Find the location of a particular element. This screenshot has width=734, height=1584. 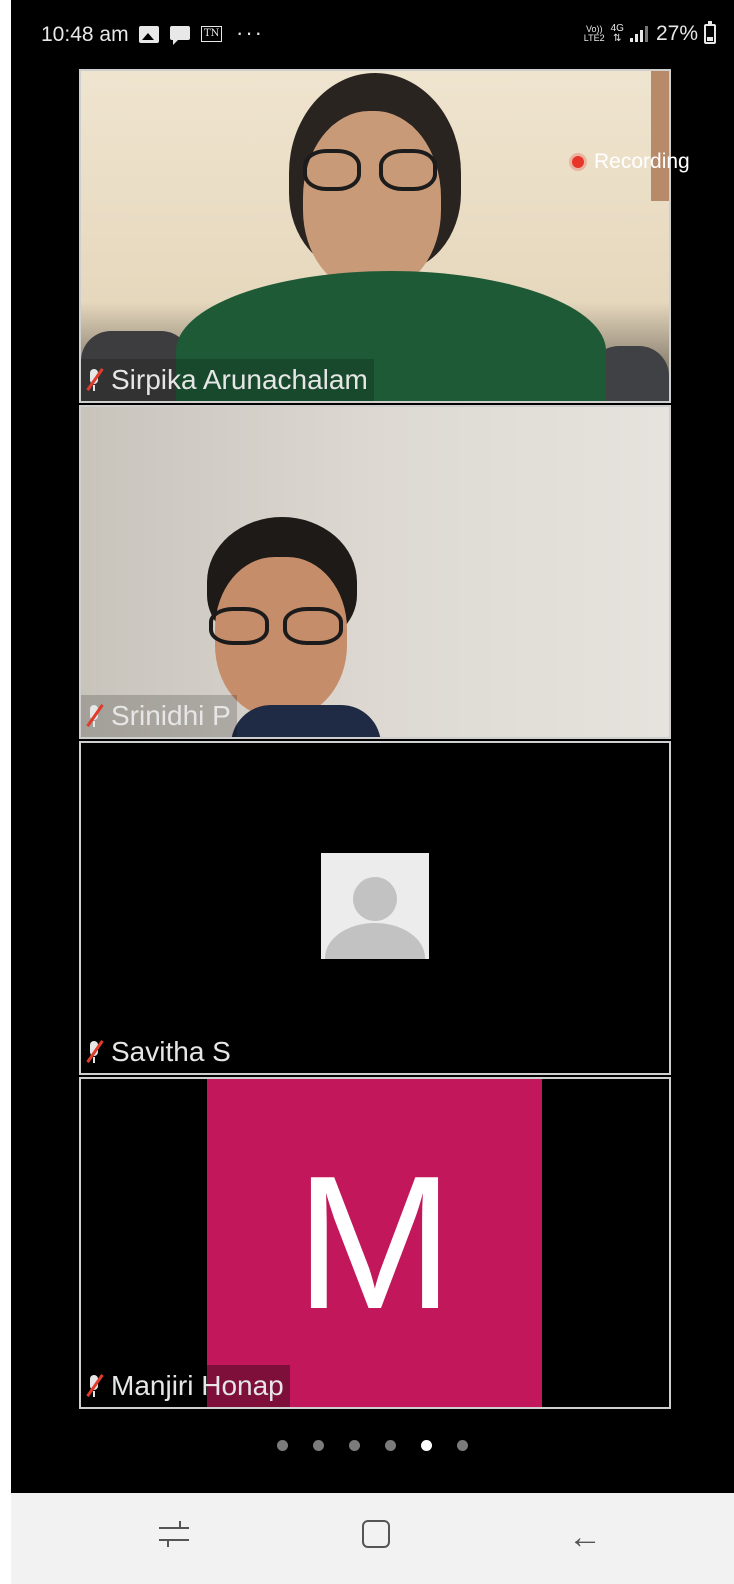

participant-name: Srinidhi P is located at coordinates (171, 715).